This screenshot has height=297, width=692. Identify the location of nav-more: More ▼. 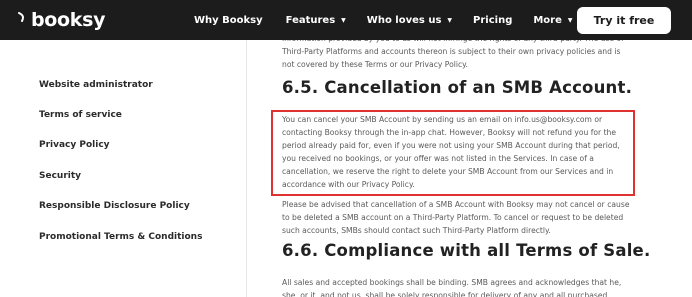
(552, 20).